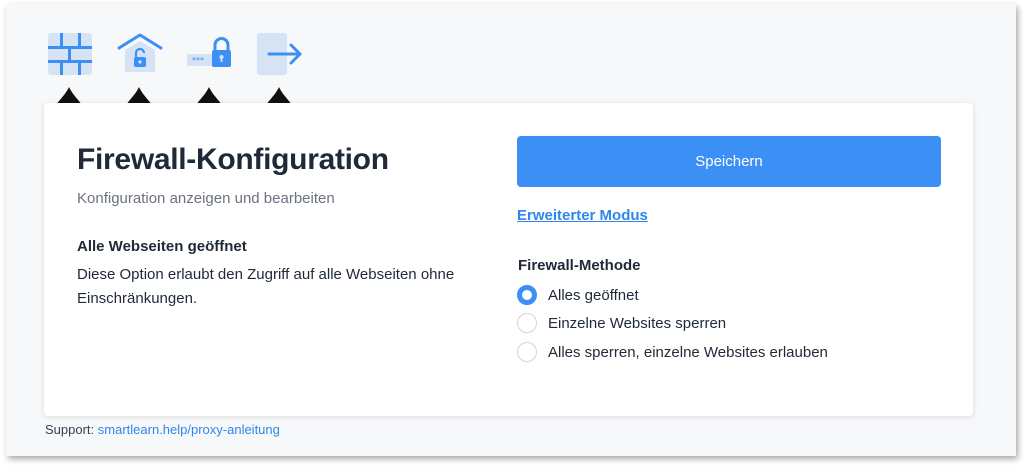 This screenshot has width=1024, height=466. Describe the element at coordinates (70, 429) in the screenshot. I see `support-label: Support:` at that location.